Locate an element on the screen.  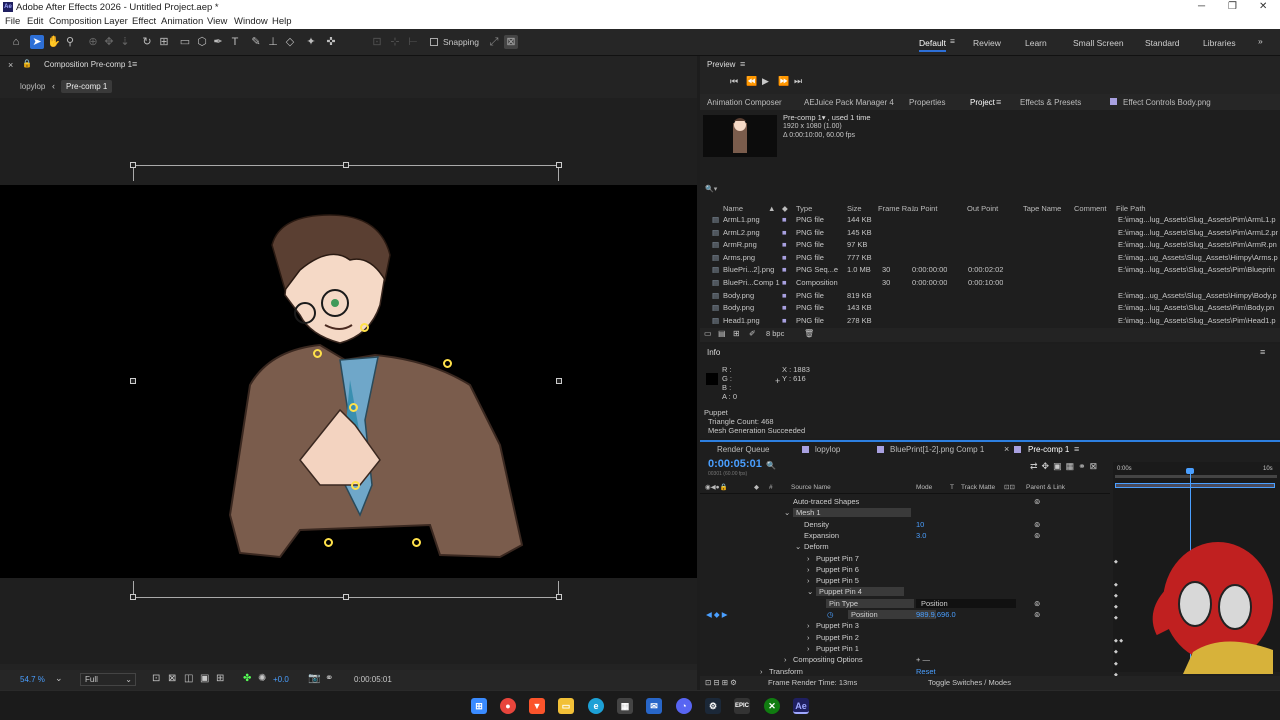
col-track-matte: Track Matte is located at coordinates (978, 487).